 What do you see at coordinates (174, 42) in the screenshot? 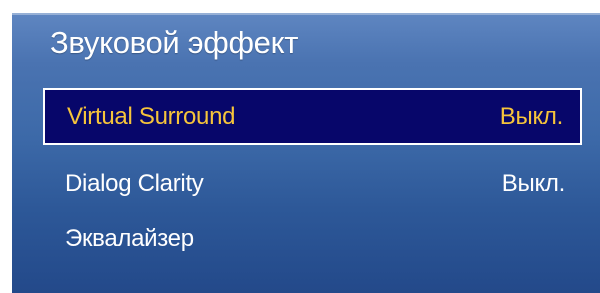
I see `panel-title: Звуковой эффект` at bounding box center [174, 42].